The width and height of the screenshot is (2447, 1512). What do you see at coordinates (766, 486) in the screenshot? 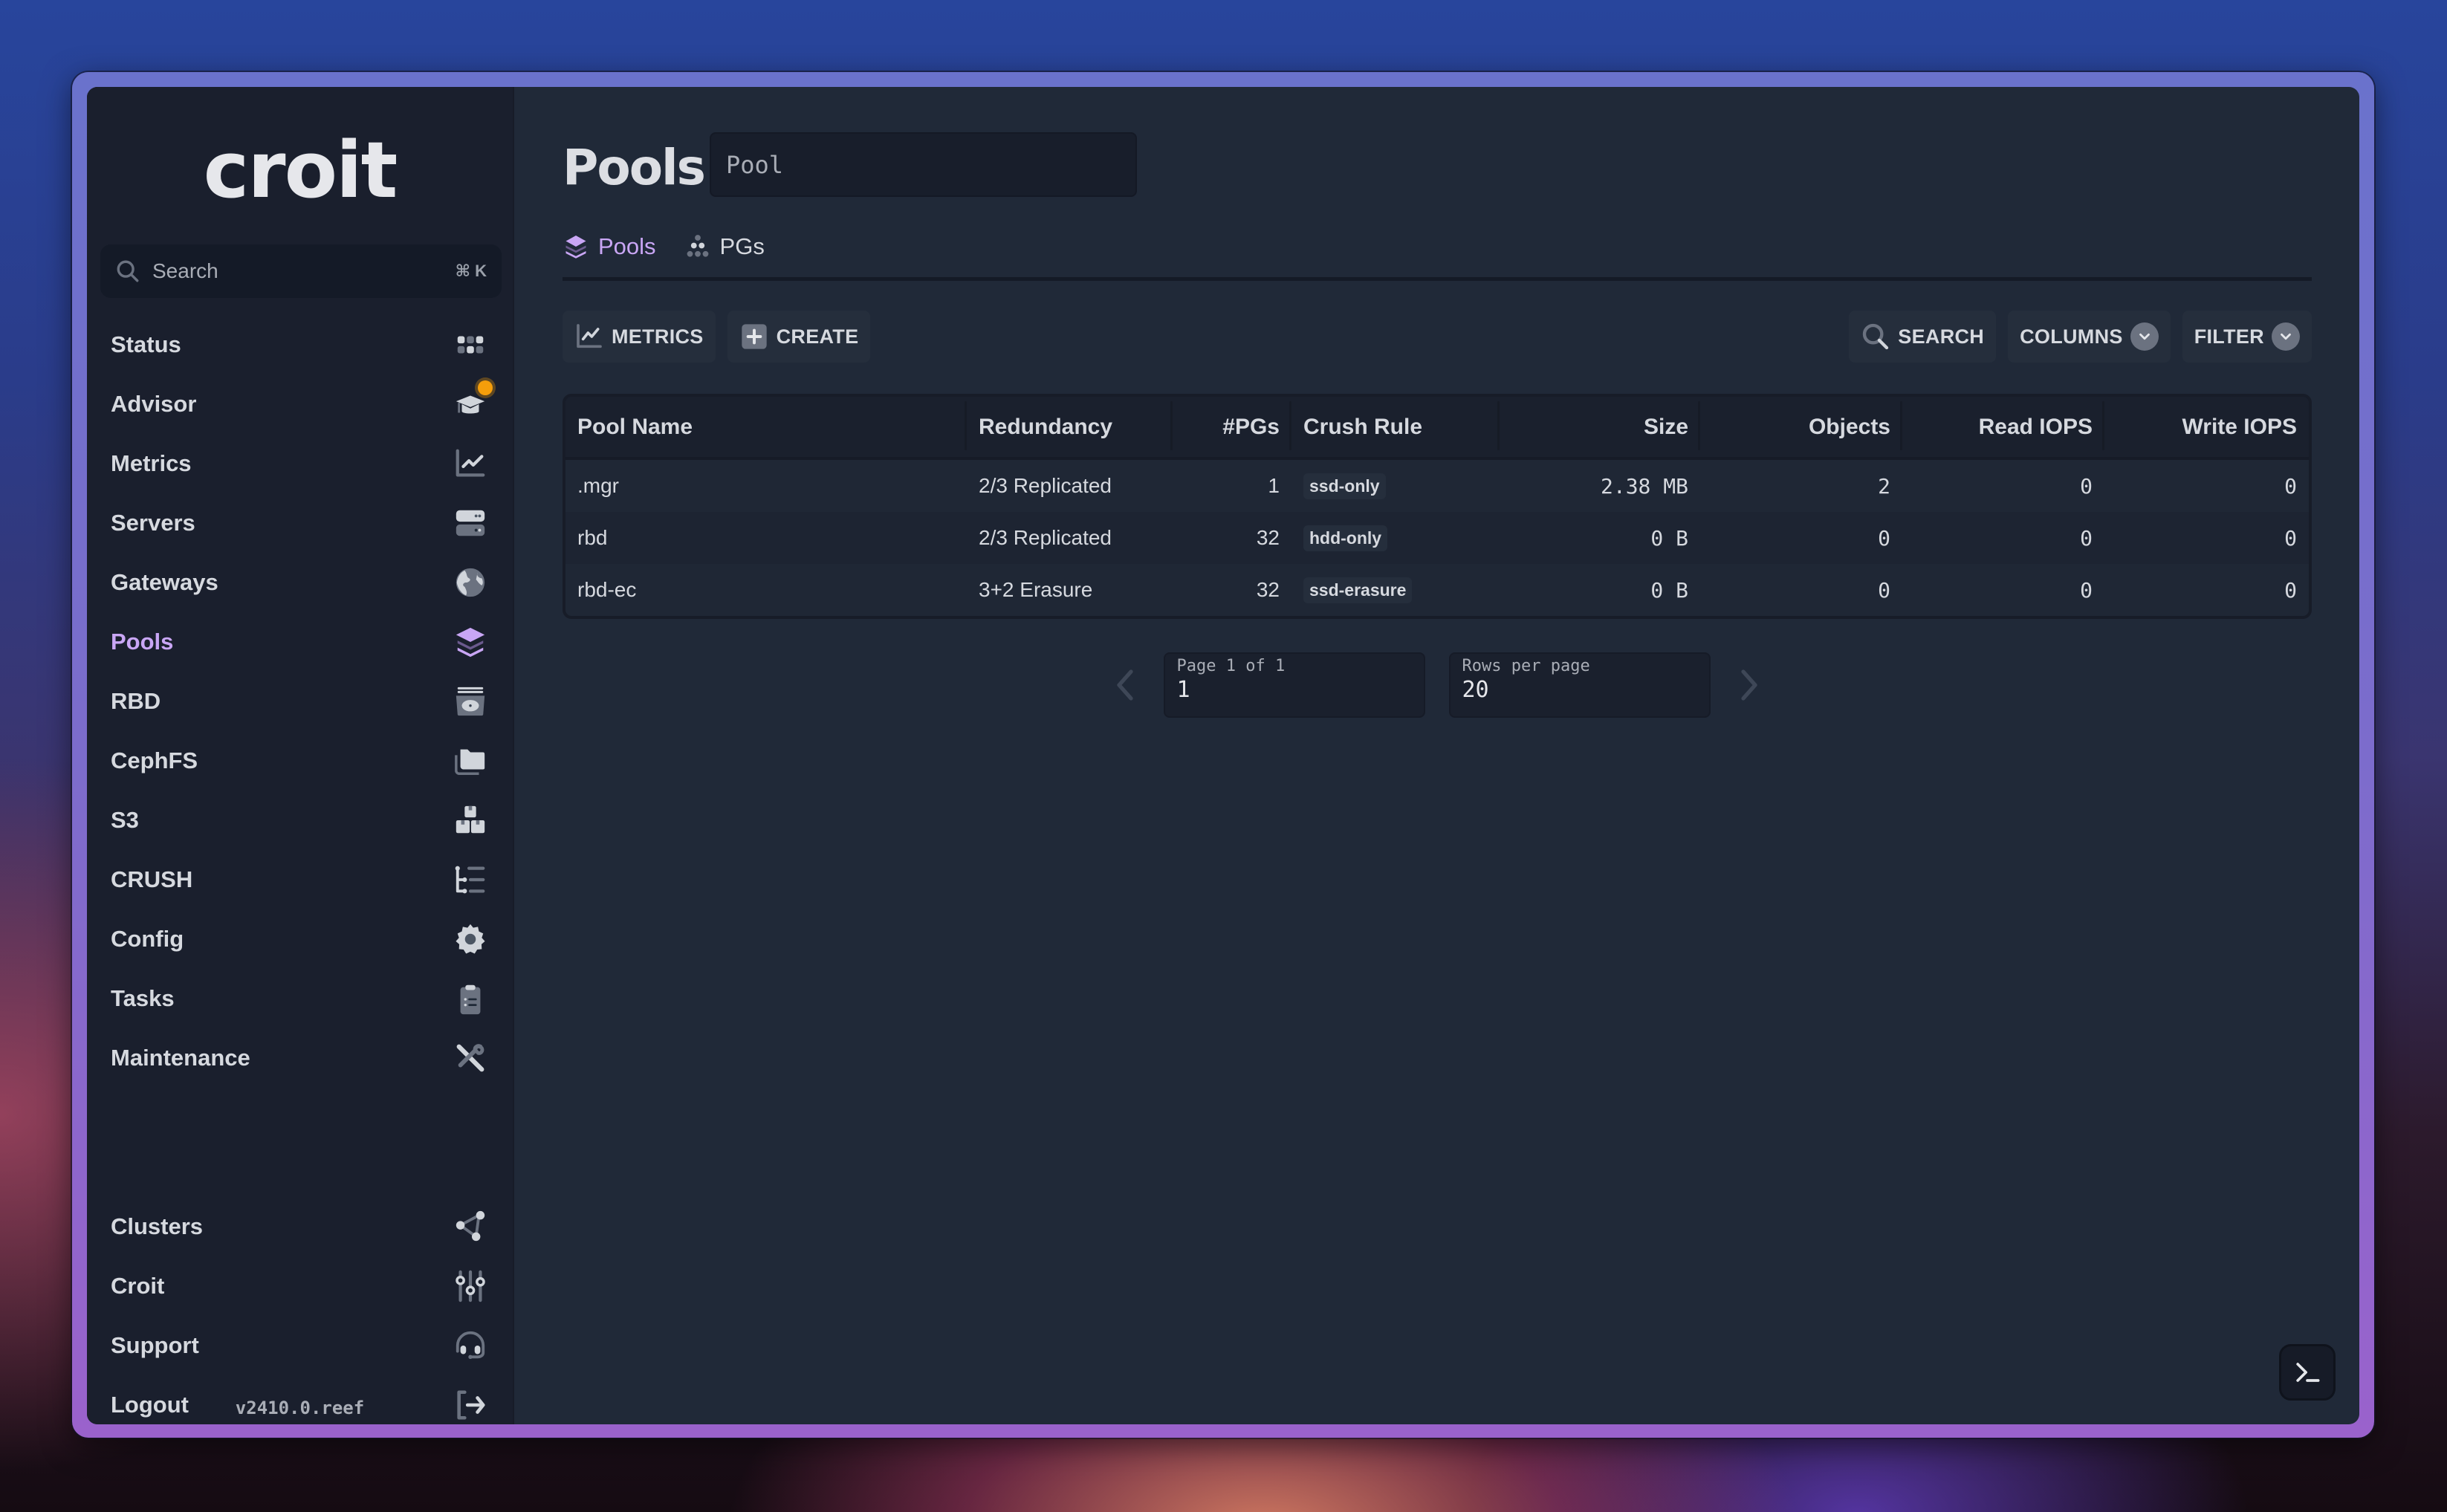
I see `pool-name: .mgr` at bounding box center [766, 486].